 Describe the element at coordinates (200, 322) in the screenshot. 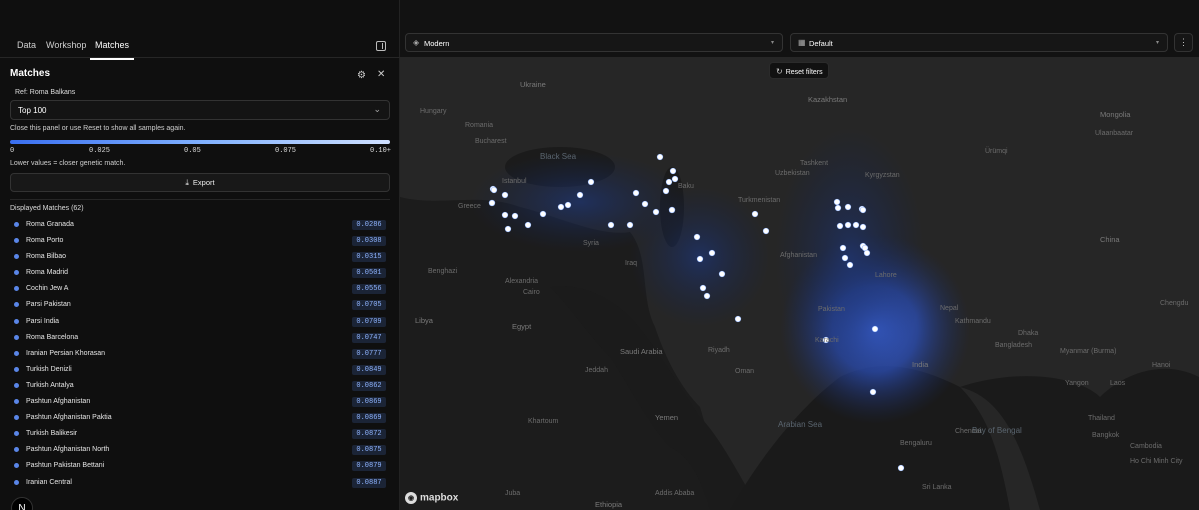

I see `match-row: Parsi India 0.0709` at that location.